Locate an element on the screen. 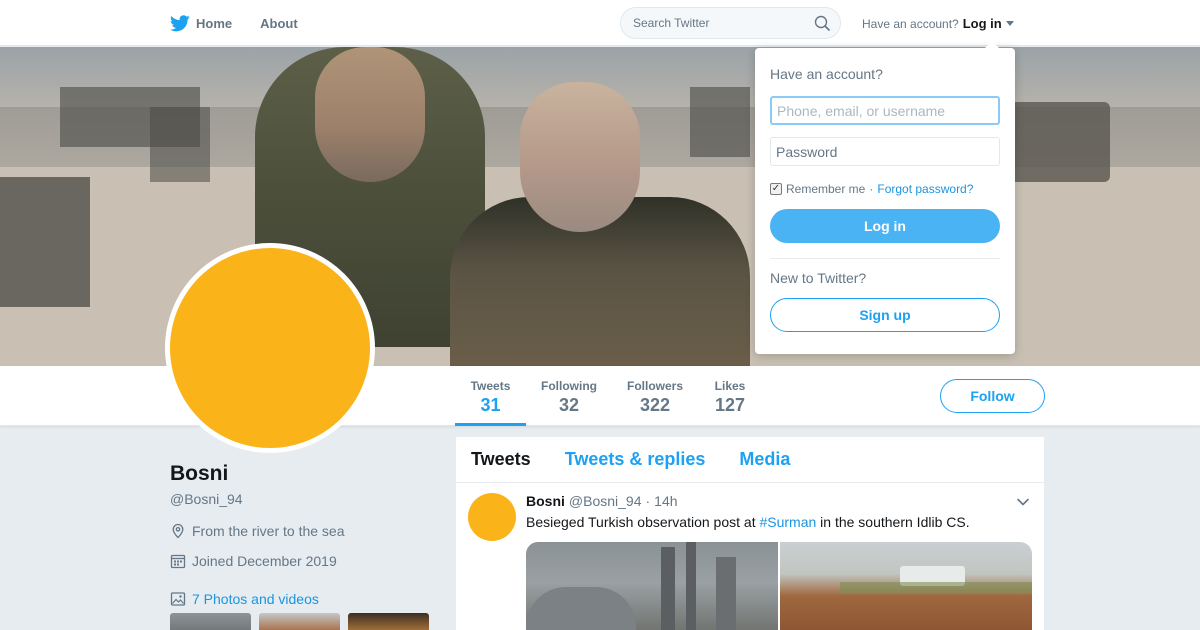 This screenshot has width=1200, height=630. stat-value: 322 is located at coordinates (655, 405).